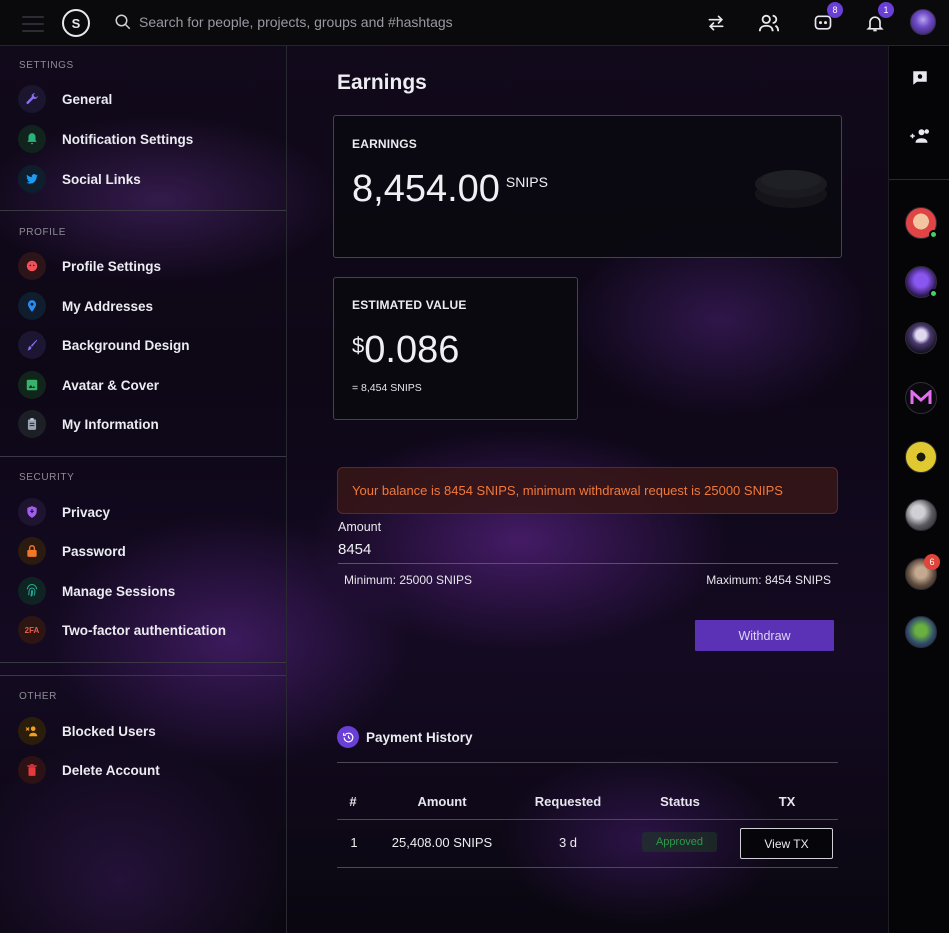 This screenshot has width=949, height=933. What do you see at coordinates (786, 843) in the screenshot?
I see `view-tx-button: View TX` at bounding box center [786, 843].